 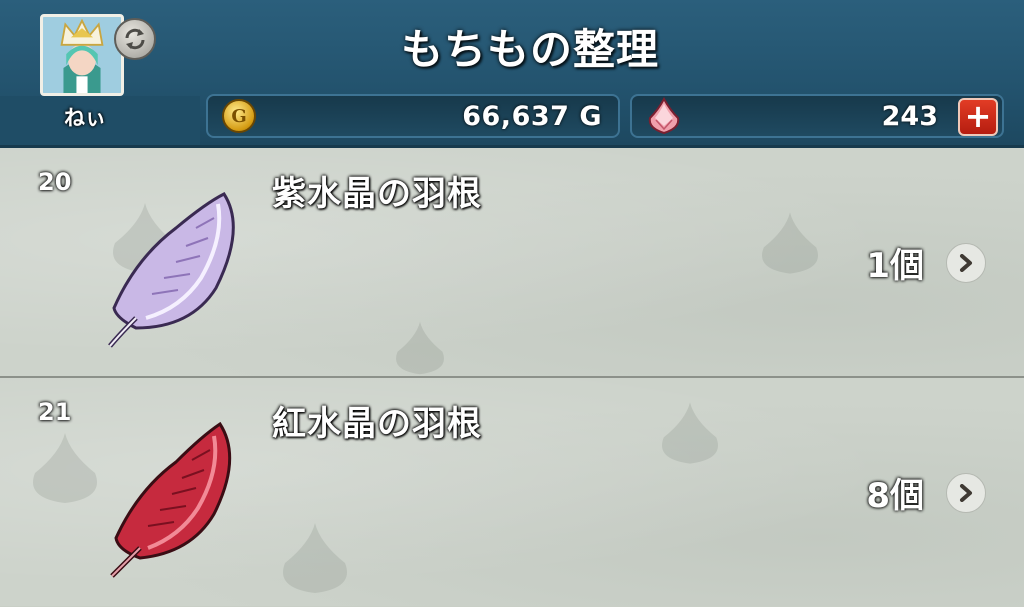 I want to click on avatar-portrait-icon, so click(x=82, y=55).